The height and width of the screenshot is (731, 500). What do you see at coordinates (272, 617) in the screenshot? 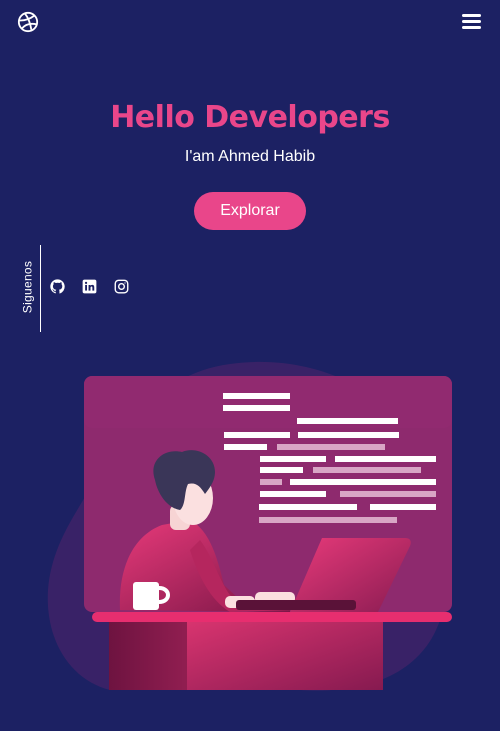
I see `desk-top` at bounding box center [272, 617].